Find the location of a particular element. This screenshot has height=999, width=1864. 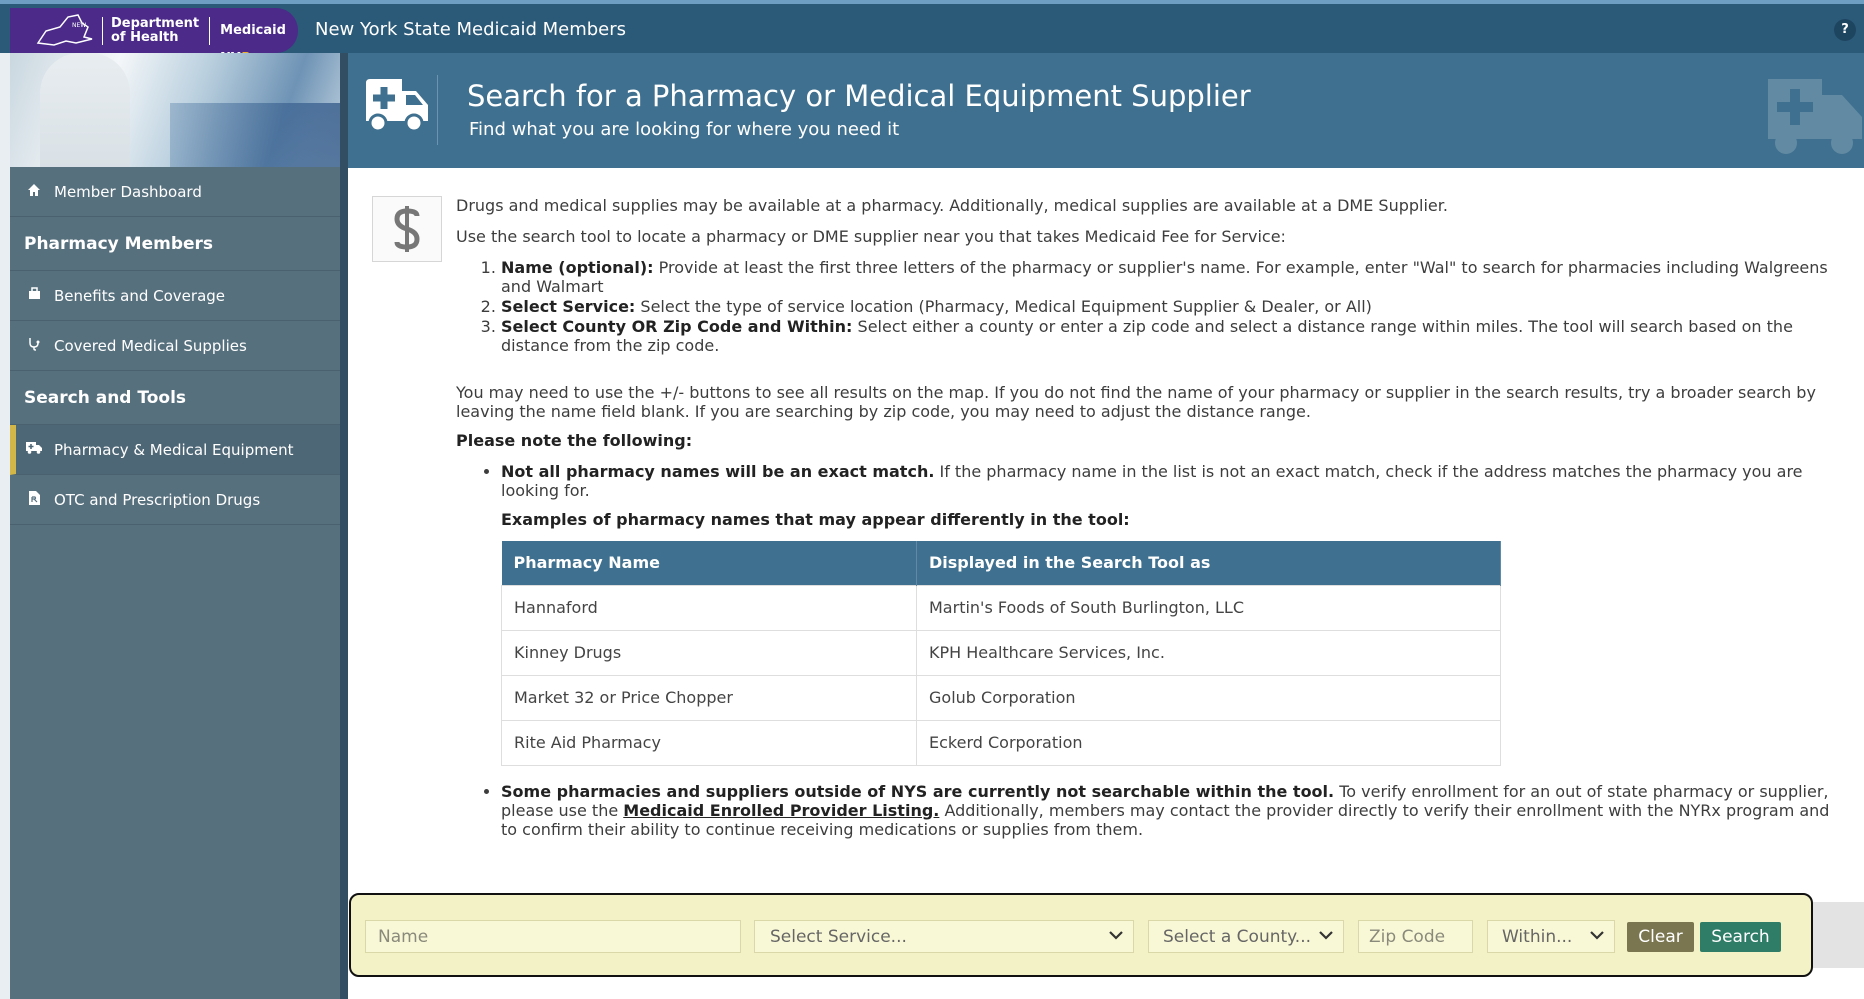

table-header: Displayed in the Search Tool as is located at coordinates (1208, 563).